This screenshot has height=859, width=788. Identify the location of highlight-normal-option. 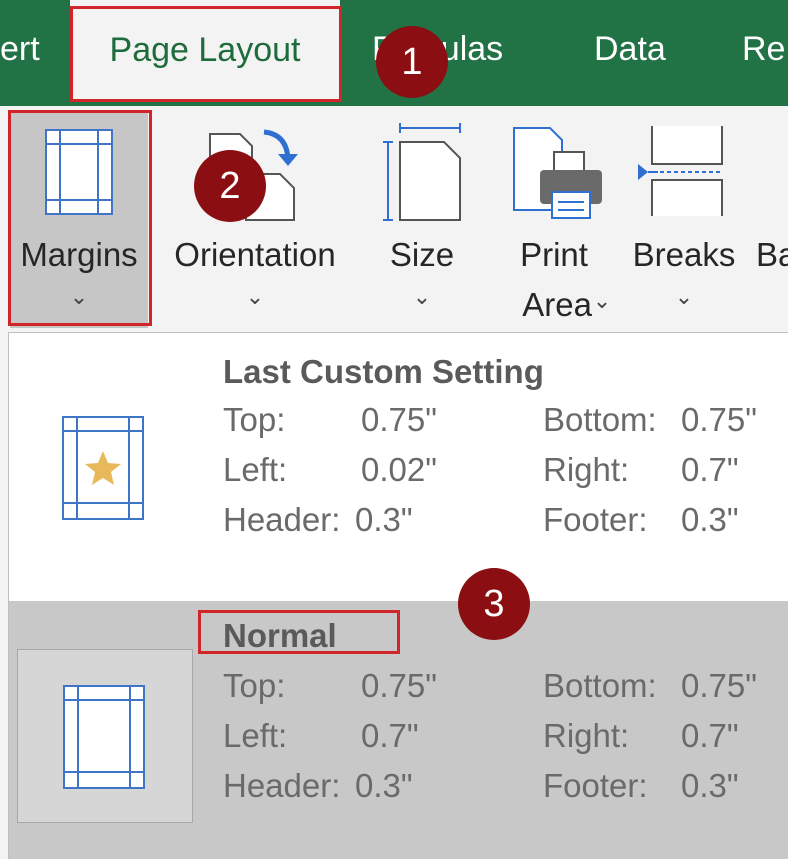
(299, 632).